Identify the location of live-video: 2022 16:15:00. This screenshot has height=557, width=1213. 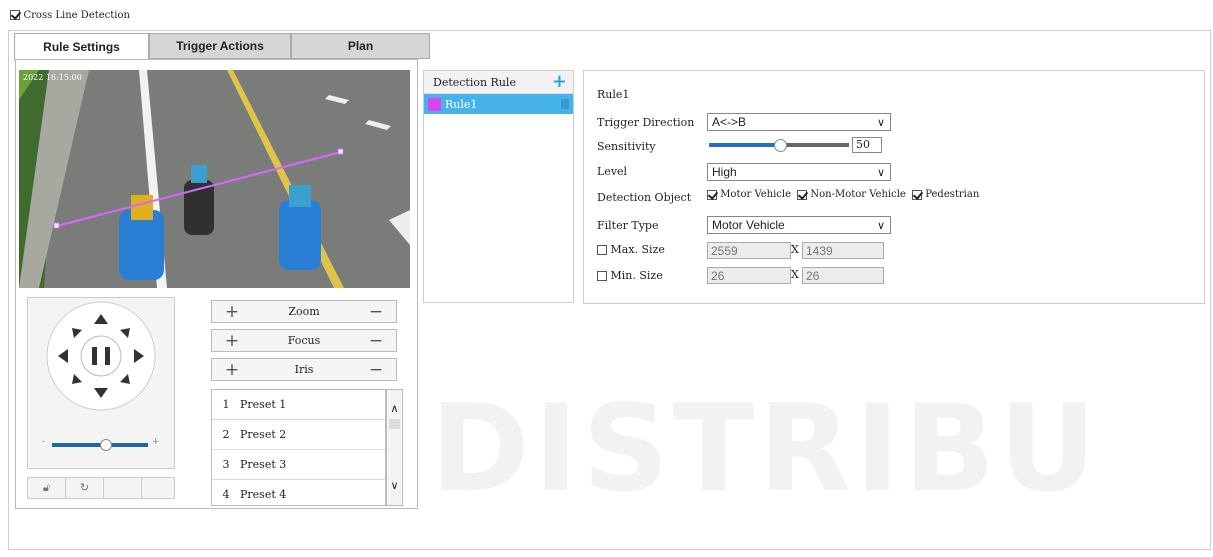
(214, 179).